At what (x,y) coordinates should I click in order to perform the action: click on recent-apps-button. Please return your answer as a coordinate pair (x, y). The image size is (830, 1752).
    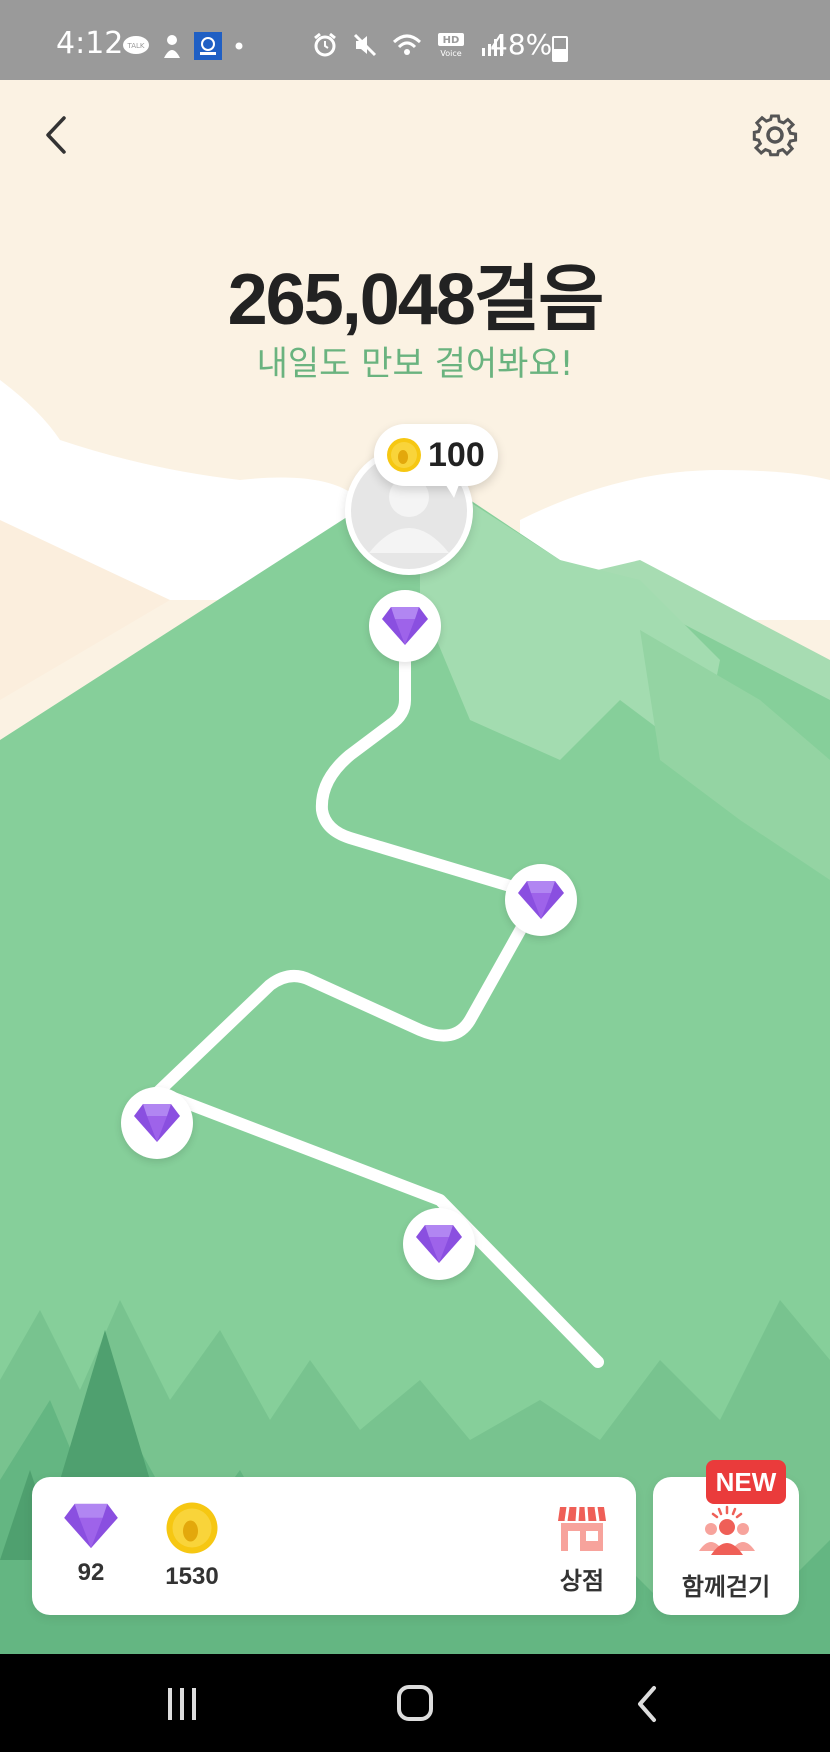
    Looking at the image, I should click on (182, 1704).